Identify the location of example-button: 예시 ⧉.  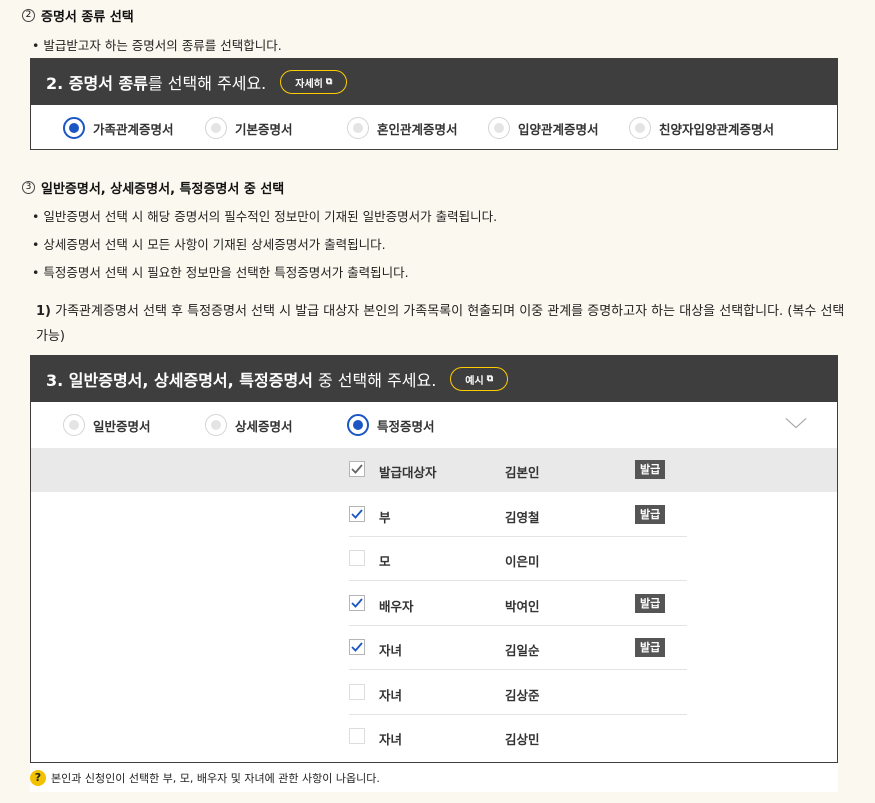
(479, 379).